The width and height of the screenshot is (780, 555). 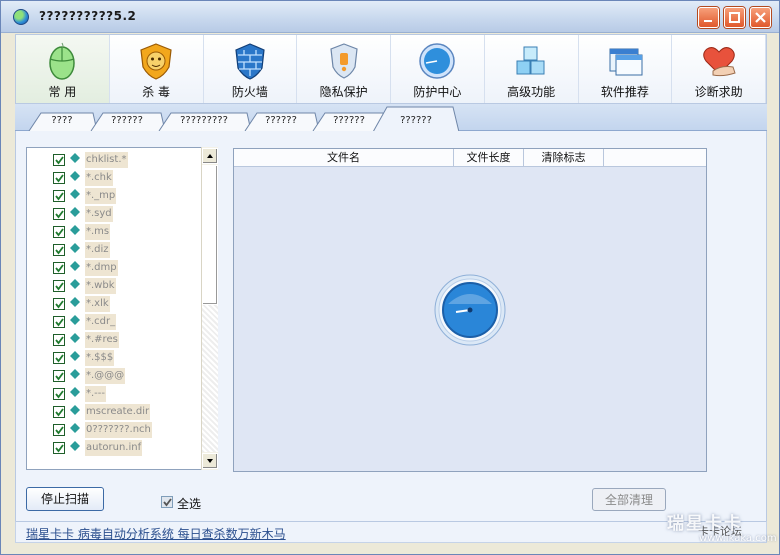 What do you see at coordinates (101, 322) in the screenshot?
I see `extension-text: *.cdr_` at bounding box center [101, 322].